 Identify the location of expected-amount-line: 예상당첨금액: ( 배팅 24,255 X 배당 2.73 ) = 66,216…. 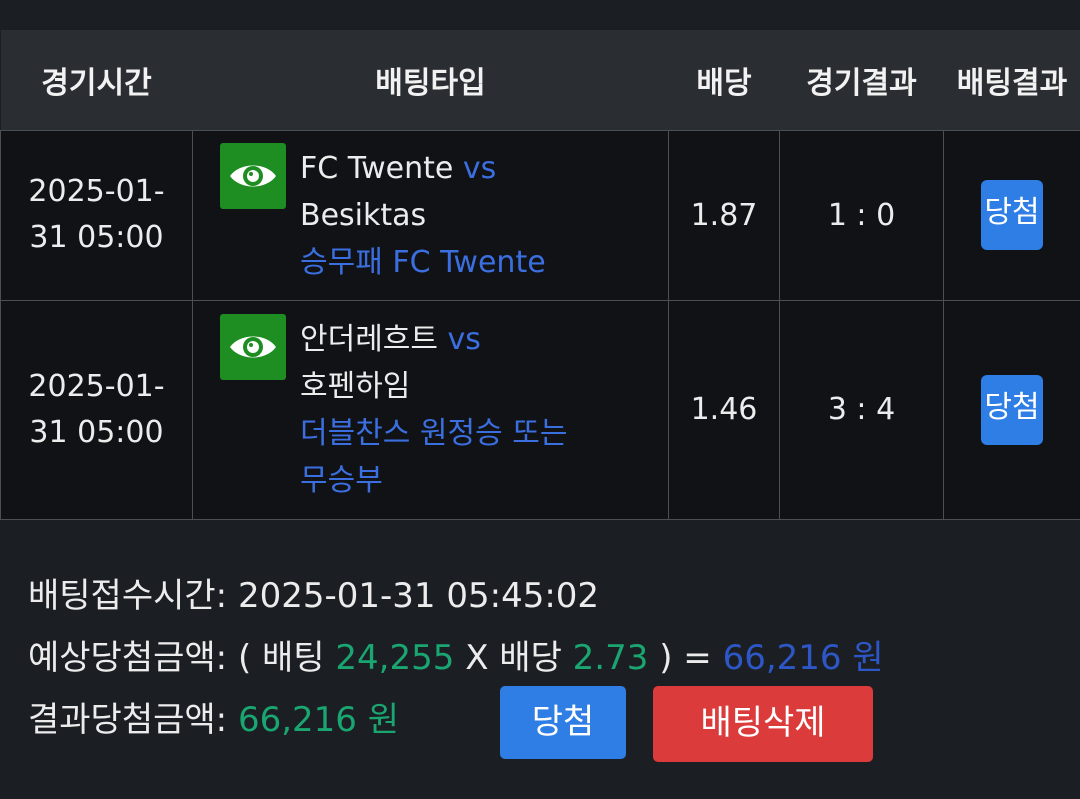
(548, 661).